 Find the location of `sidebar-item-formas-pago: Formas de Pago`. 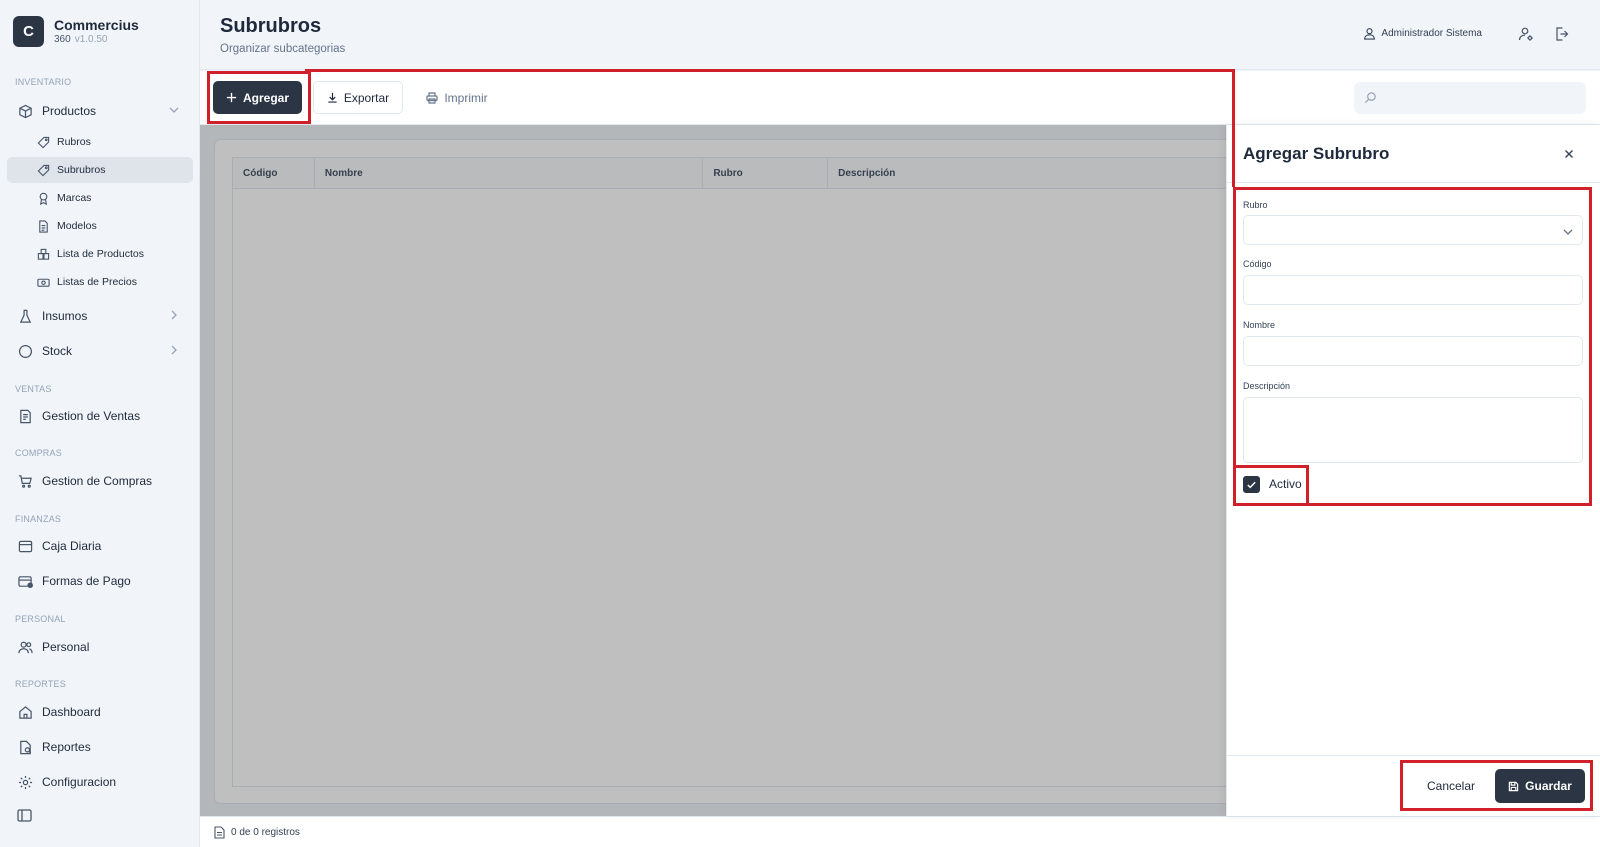

sidebar-item-formas-pago: Formas de Pago is located at coordinates (100, 581).